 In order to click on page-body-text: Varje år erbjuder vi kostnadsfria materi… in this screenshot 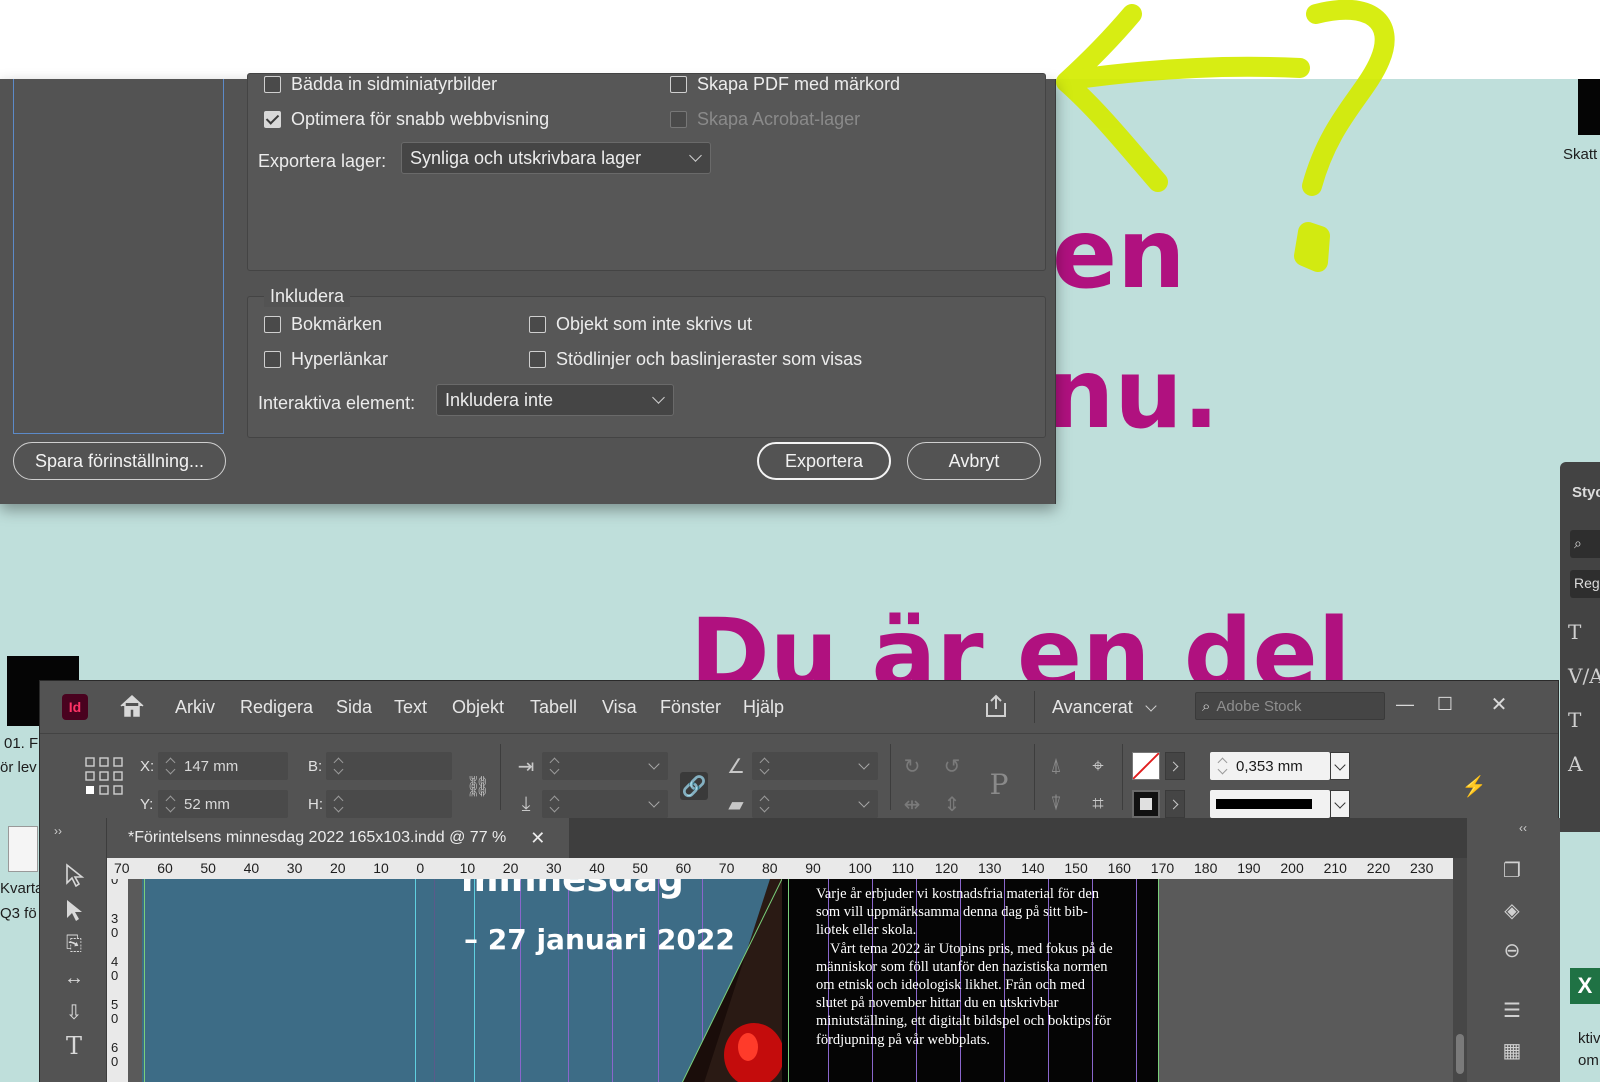, I will do `click(966, 967)`.